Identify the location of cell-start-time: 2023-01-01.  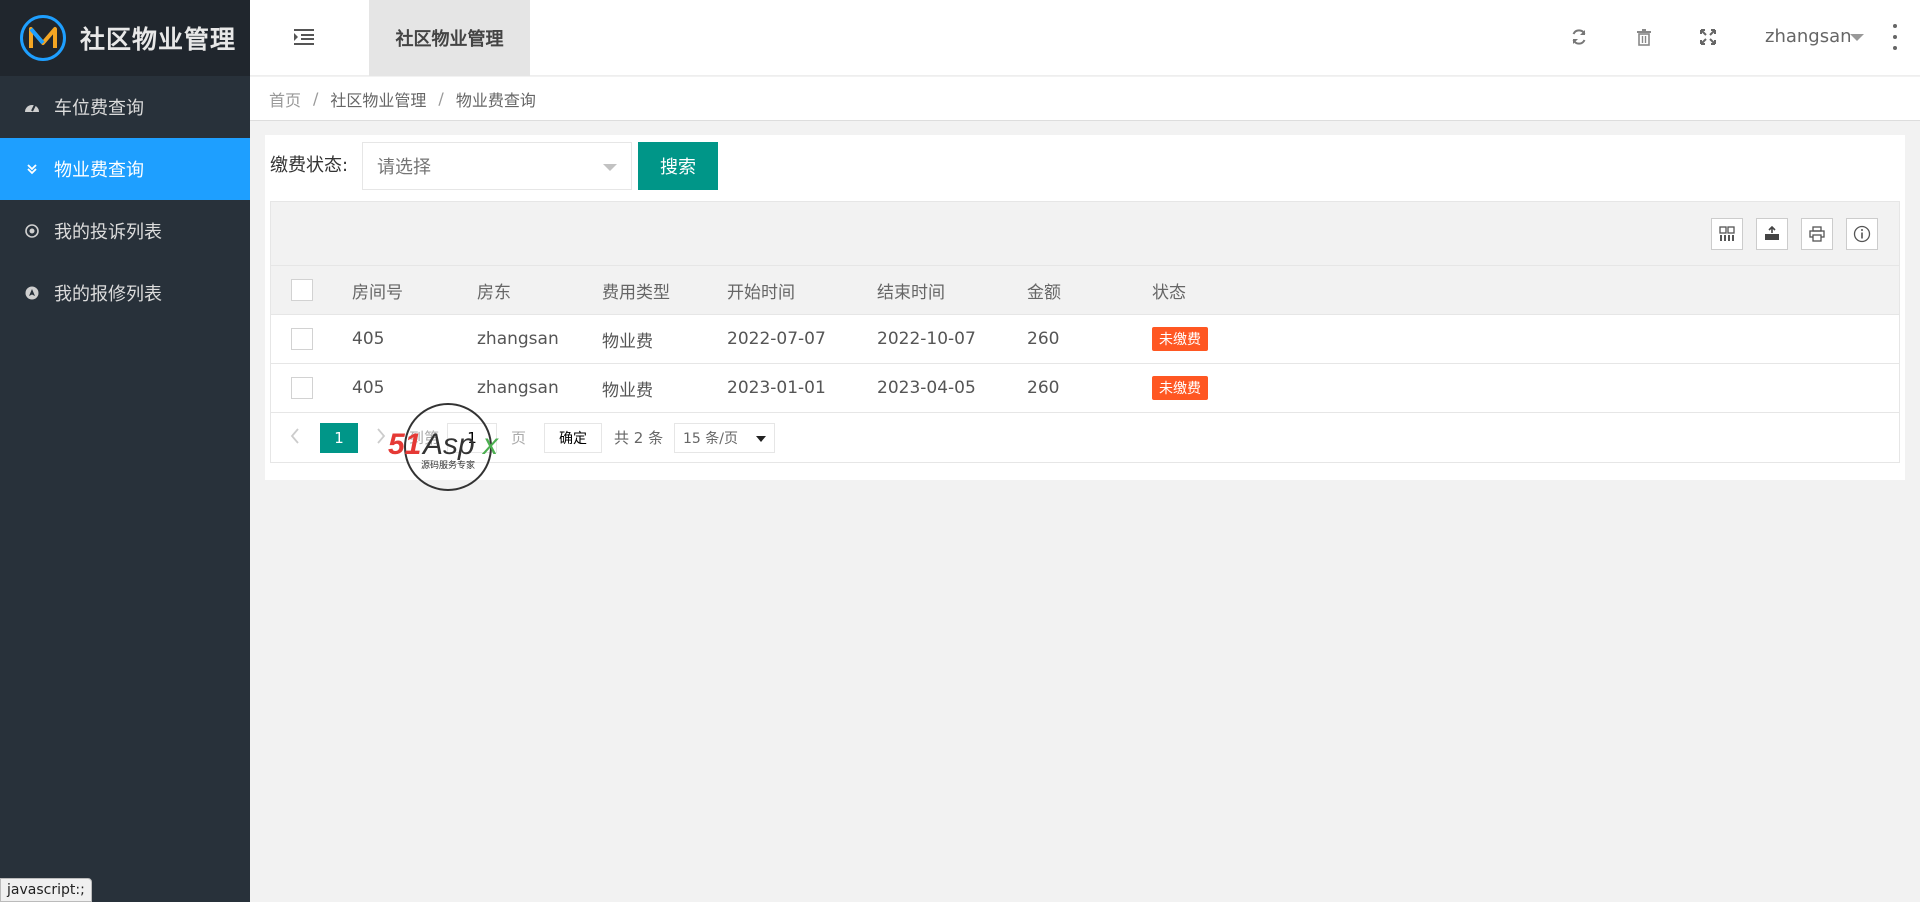
(776, 388).